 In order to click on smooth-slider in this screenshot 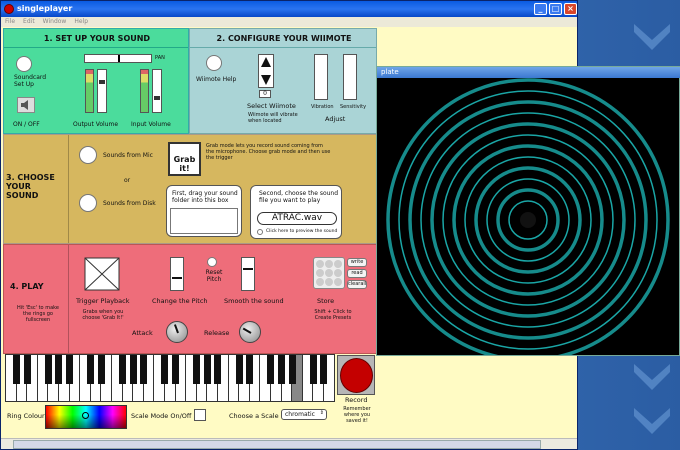, I will do `click(248, 274)`.